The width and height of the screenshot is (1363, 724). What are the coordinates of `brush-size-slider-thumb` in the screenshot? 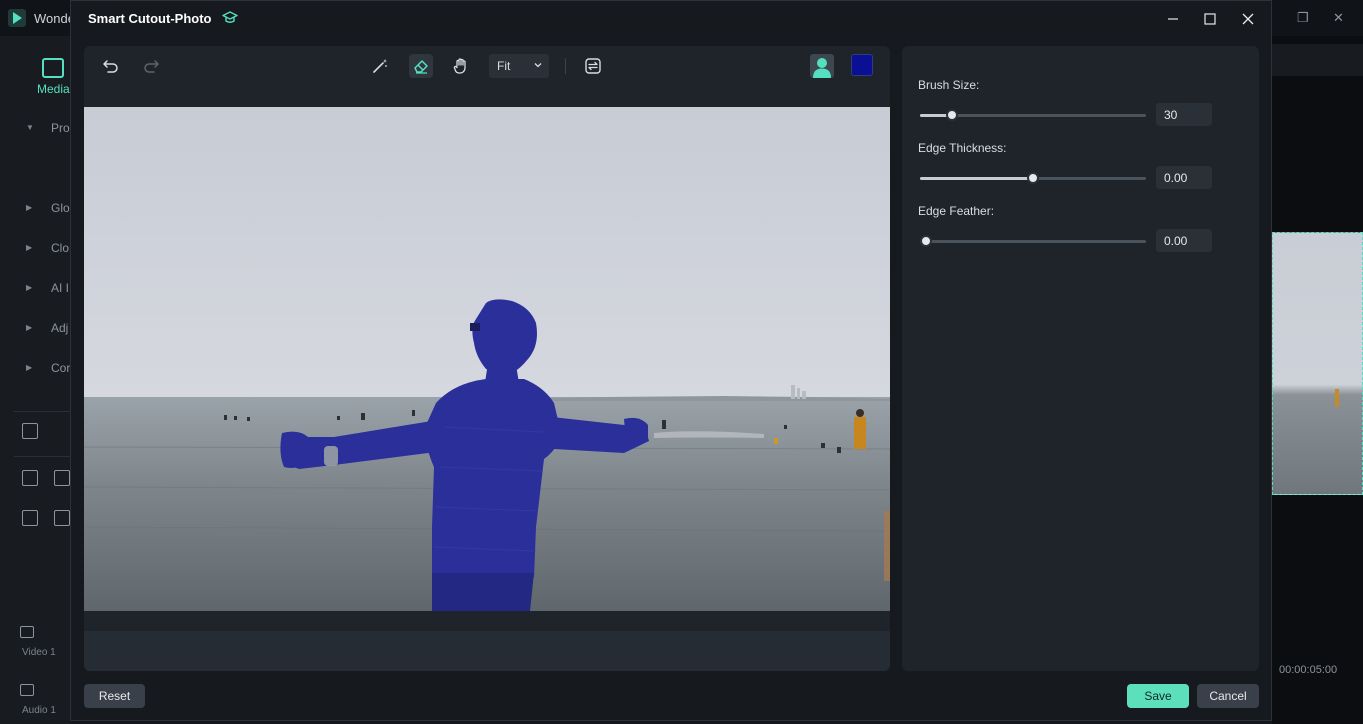 It's located at (952, 115).